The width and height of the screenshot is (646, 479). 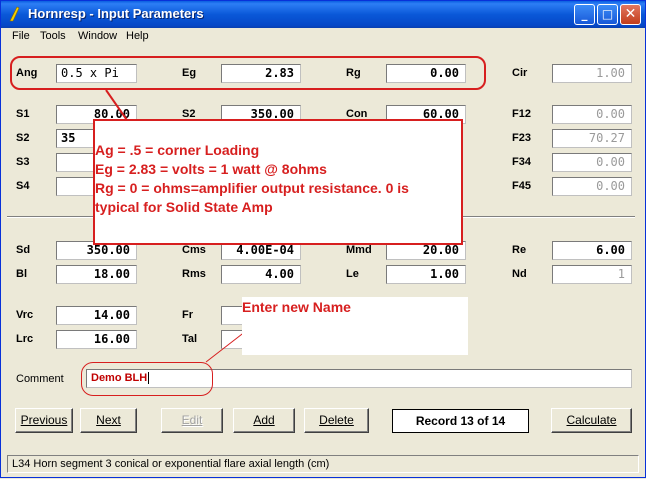 What do you see at coordinates (211, 169) in the screenshot?
I see `annotation-line-2: Eg = 2.83 = volts = 1 watt @ 8ohms` at bounding box center [211, 169].